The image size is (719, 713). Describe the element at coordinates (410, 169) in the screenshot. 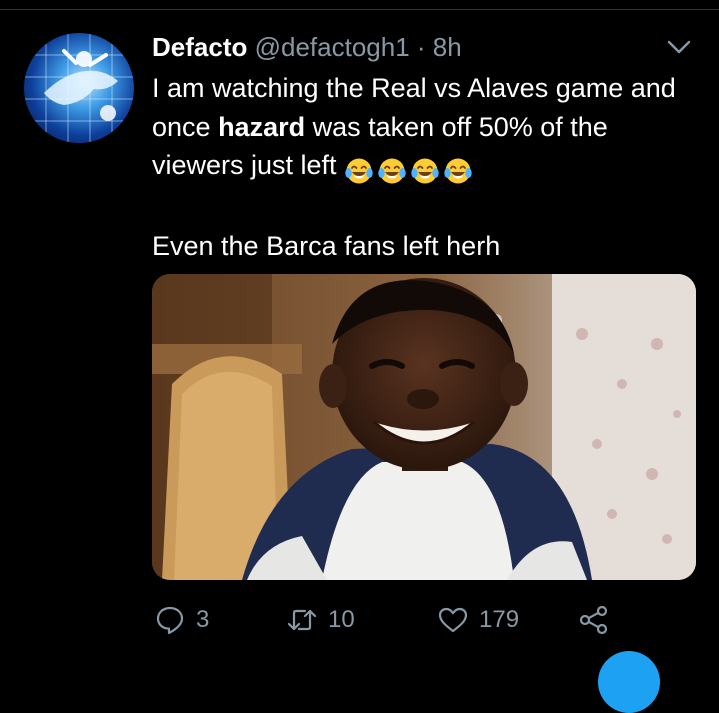

I see `emoji-group` at that location.